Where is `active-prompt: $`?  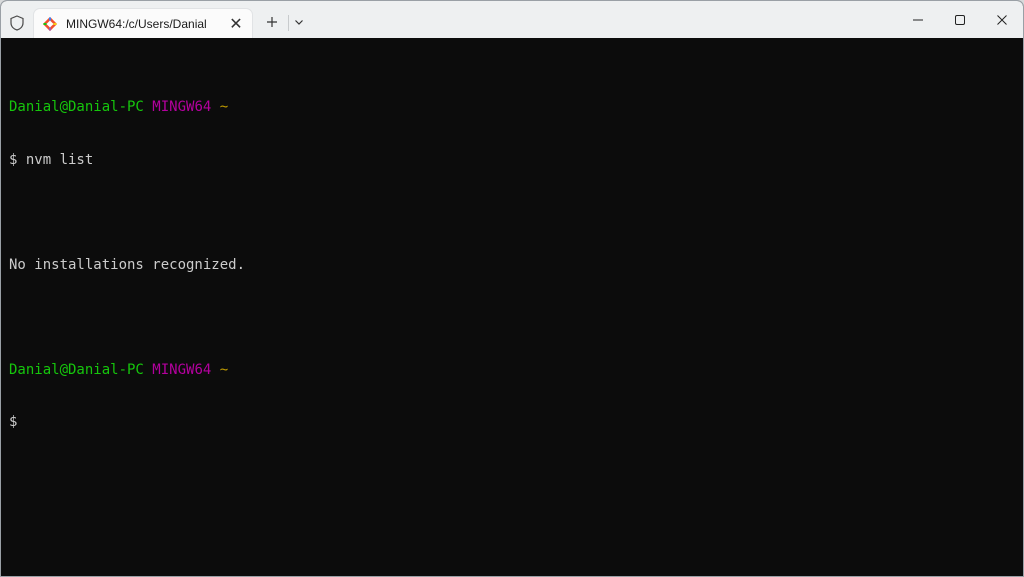 active-prompt: $ is located at coordinates (516, 423).